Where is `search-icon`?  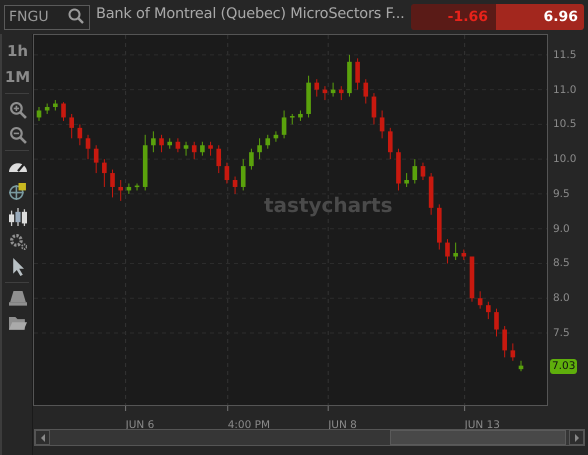 search-icon is located at coordinates (76, 16).